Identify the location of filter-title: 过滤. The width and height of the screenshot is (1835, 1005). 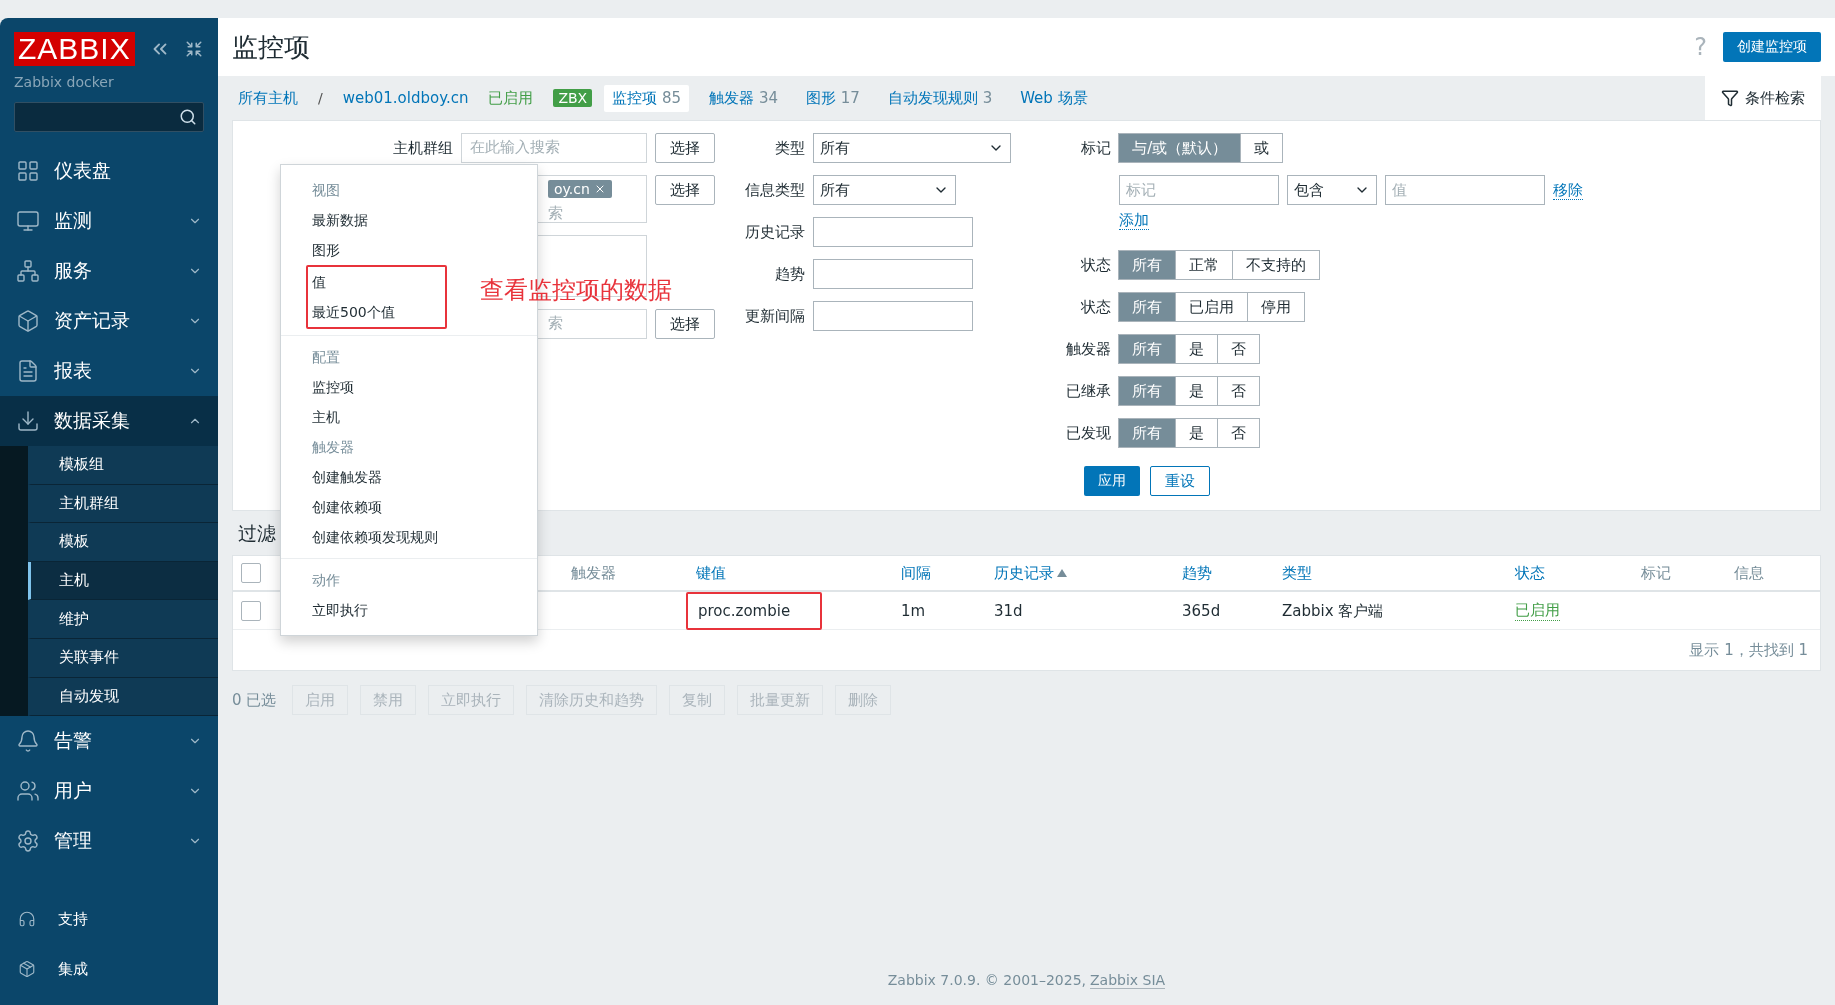
(257, 533).